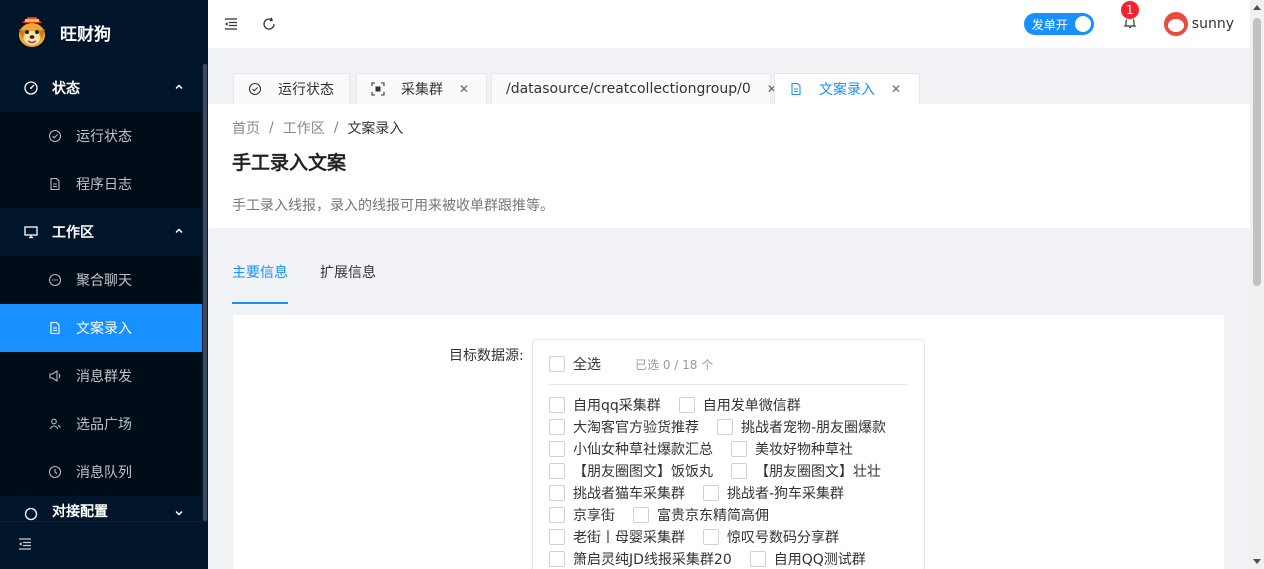  I want to click on menu-group-integration: 对接配置, so click(104, 508).